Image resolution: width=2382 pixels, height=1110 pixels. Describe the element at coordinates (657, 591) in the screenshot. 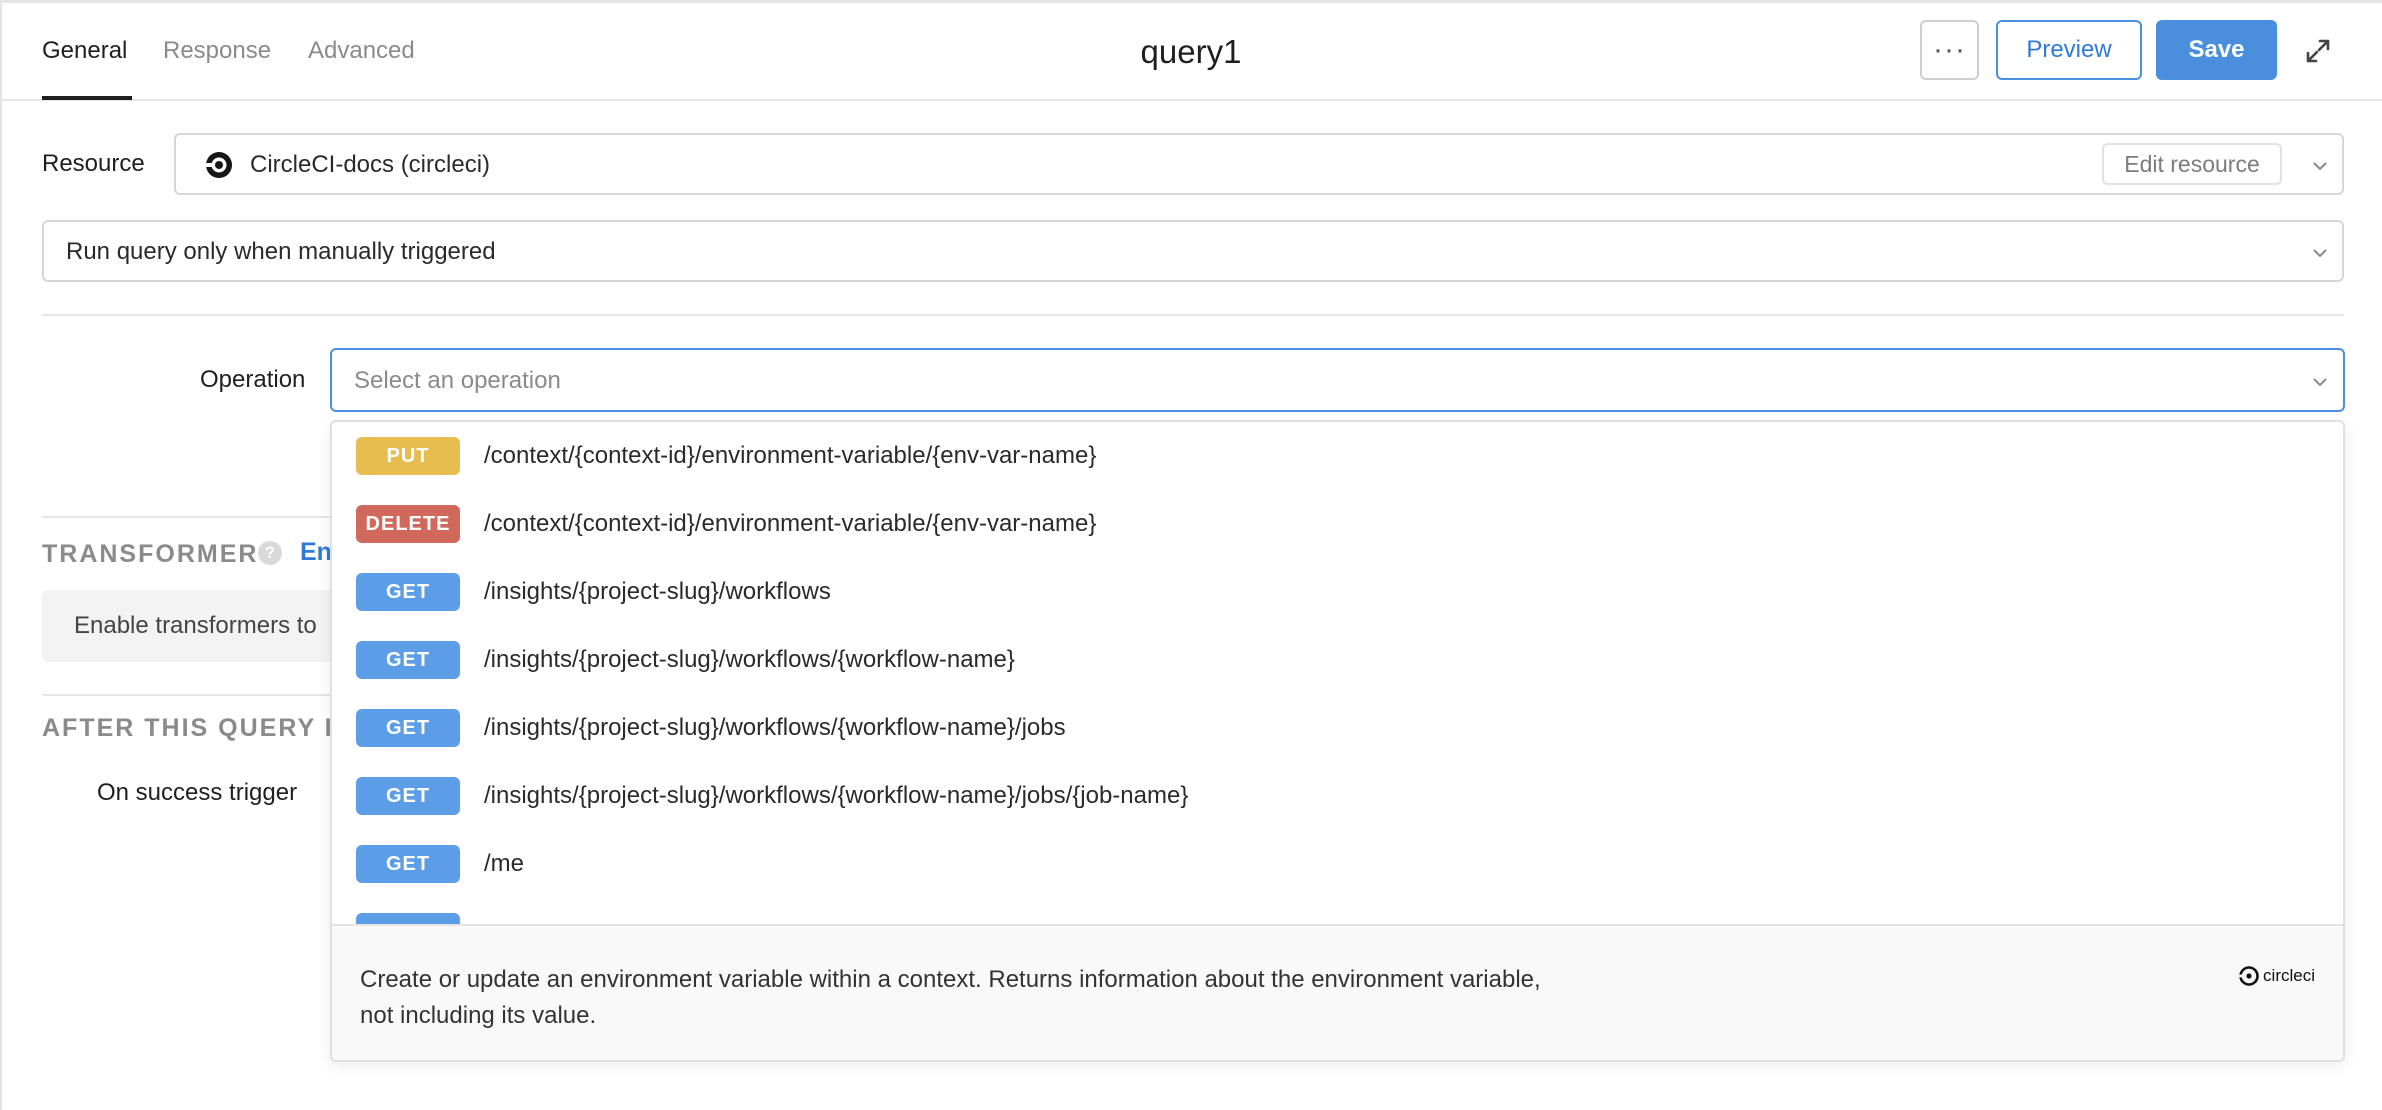

I see `operation-path: /insights/{project-slug}/workflows` at that location.